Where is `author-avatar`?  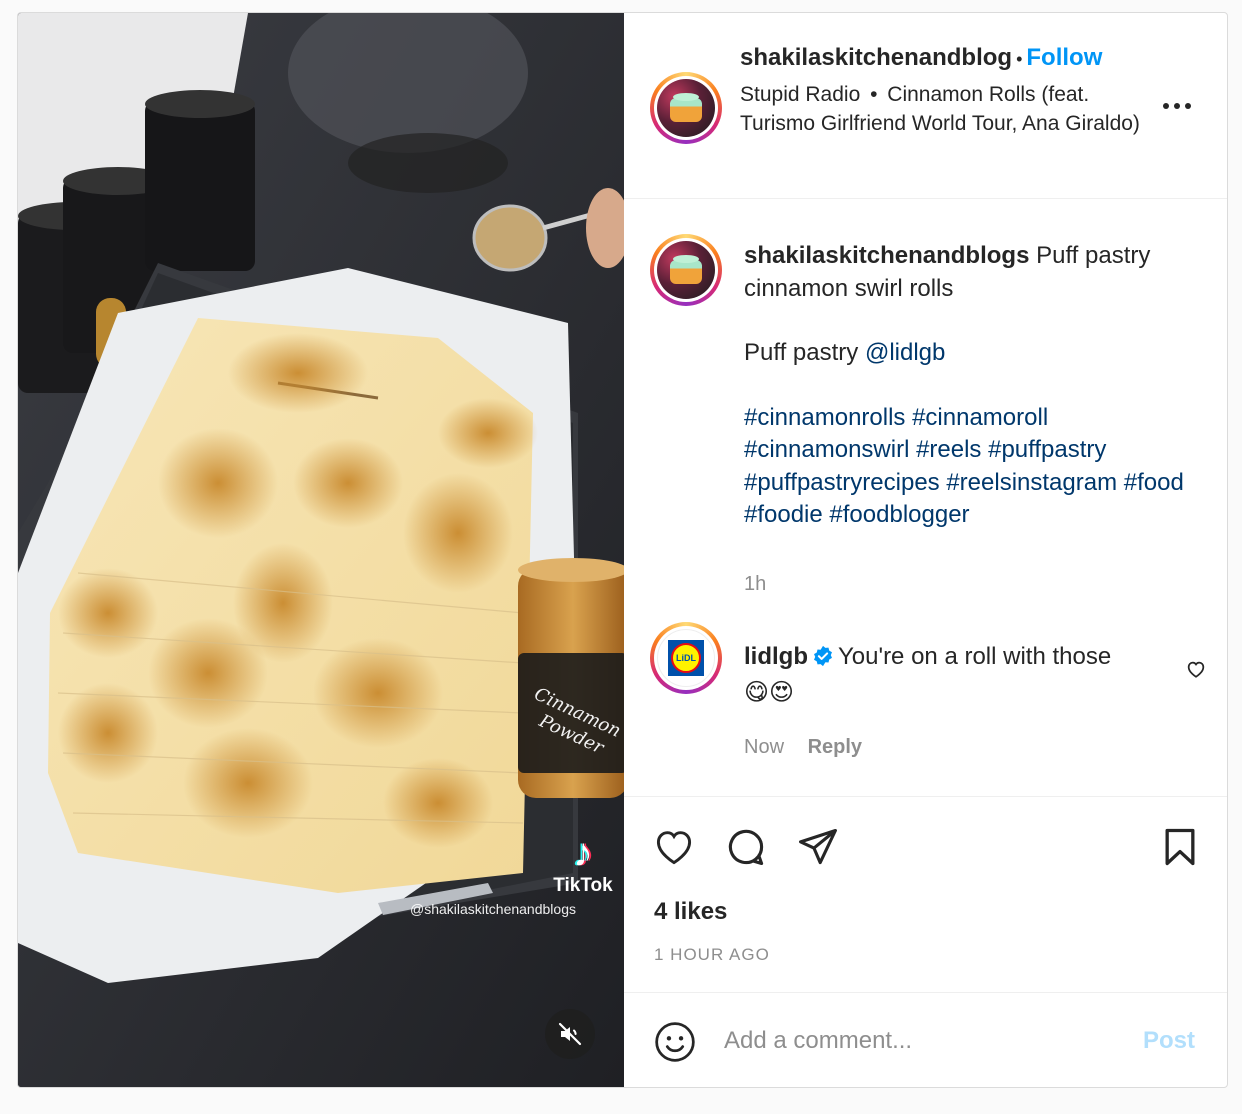
author-avatar is located at coordinates (686, 108).